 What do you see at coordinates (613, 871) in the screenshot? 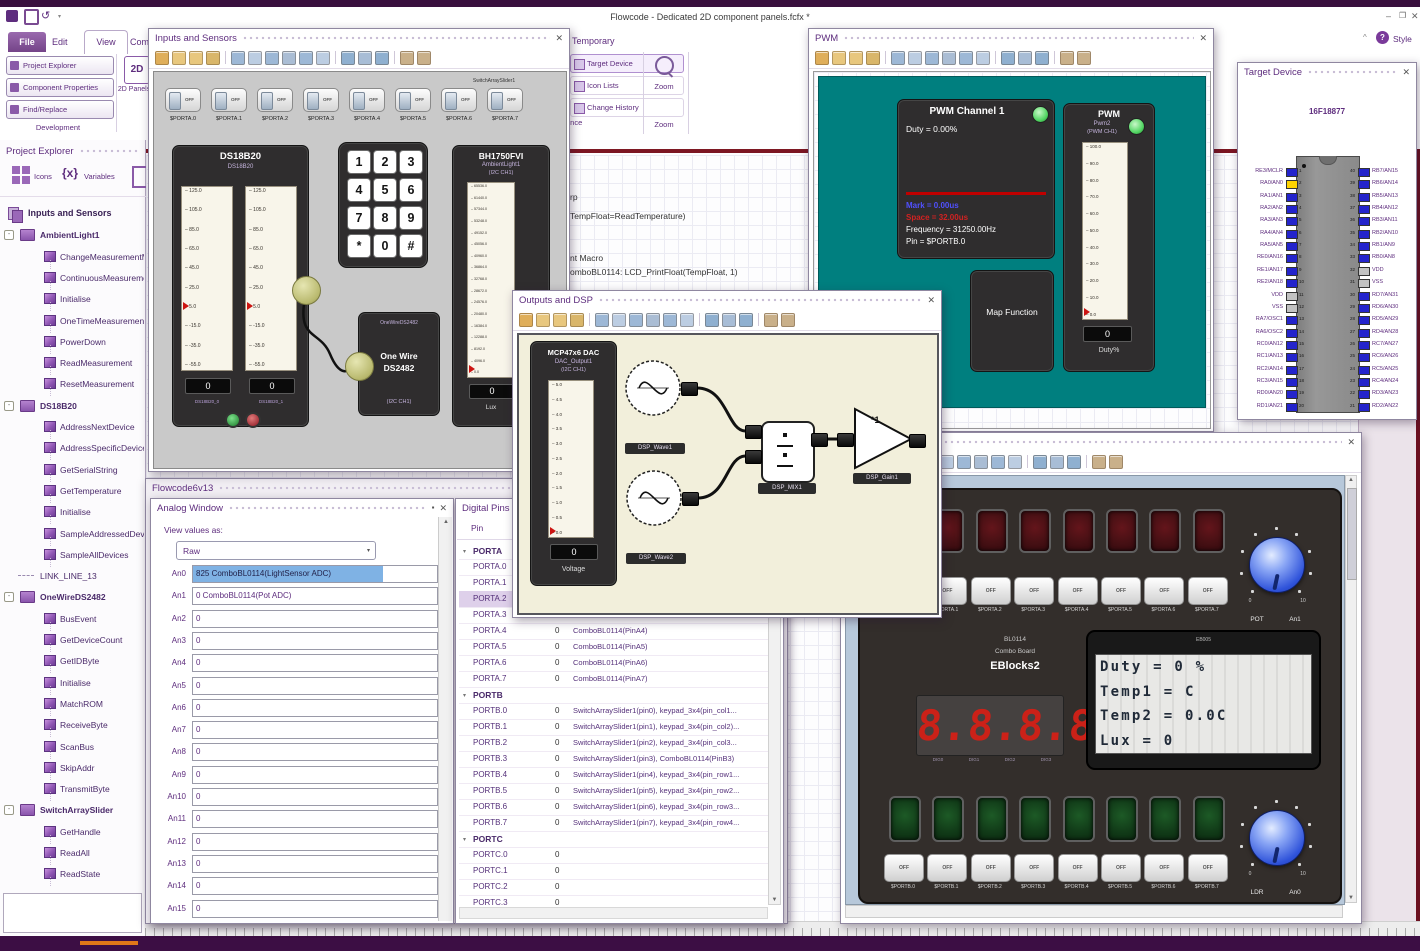
I see `pin-row-portc-1: PORTC.1 0` at bounding box center [613, 871].